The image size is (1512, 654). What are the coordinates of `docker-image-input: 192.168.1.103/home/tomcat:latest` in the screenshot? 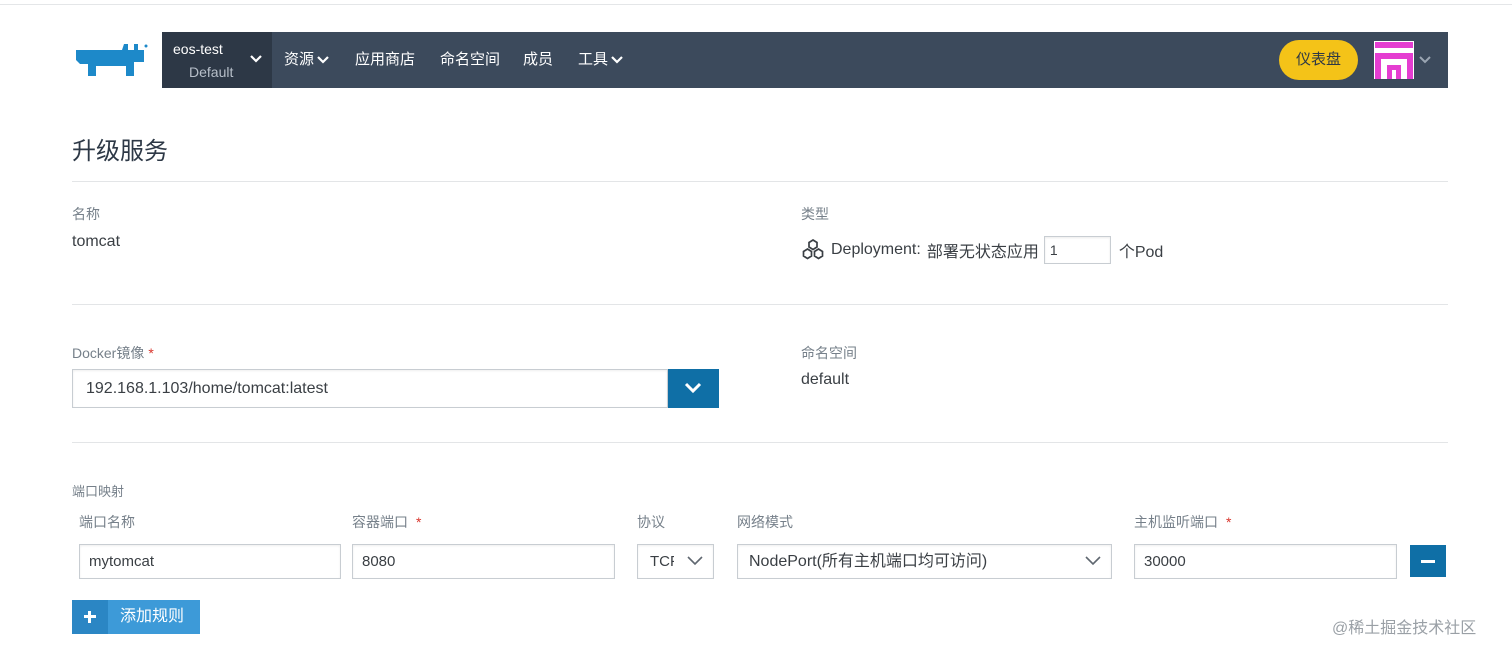 It's located at (370, 388).